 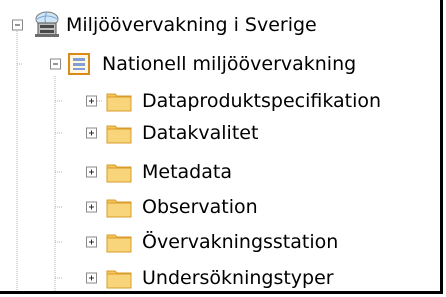 I want to click on tree-node-folder: Metadata, so click(x=220, y=172).